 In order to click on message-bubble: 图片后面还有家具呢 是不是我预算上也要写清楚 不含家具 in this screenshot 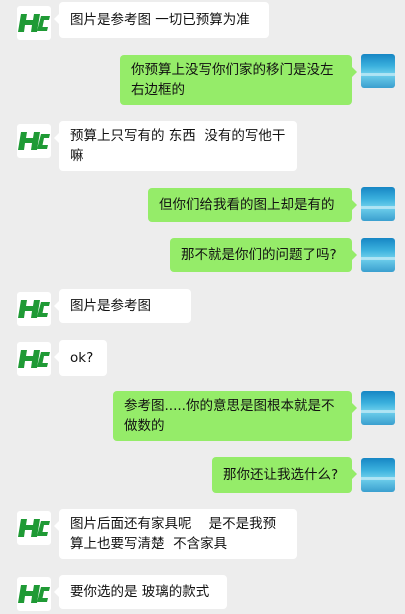, I will do `click(175, 534)`.